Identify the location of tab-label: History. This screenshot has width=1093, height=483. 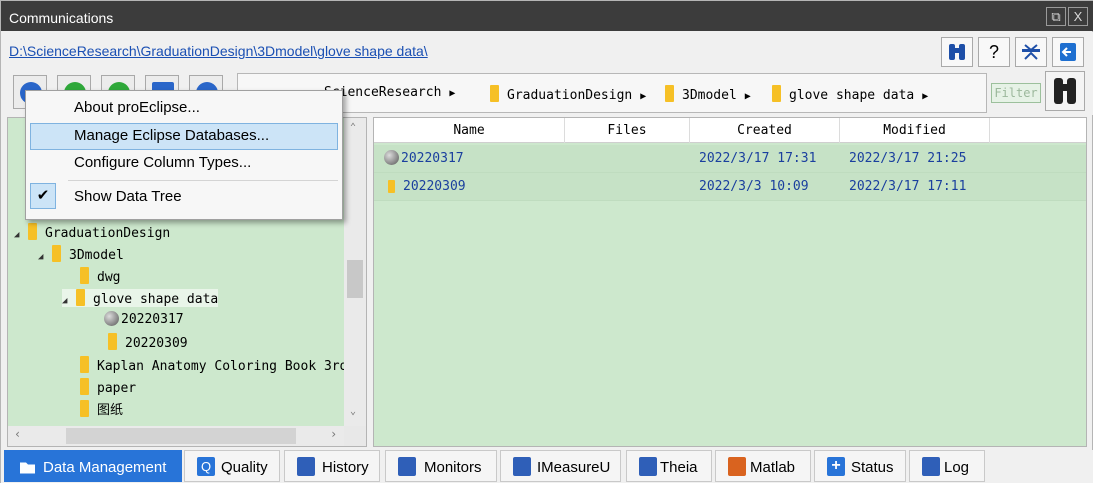
(345, 467).